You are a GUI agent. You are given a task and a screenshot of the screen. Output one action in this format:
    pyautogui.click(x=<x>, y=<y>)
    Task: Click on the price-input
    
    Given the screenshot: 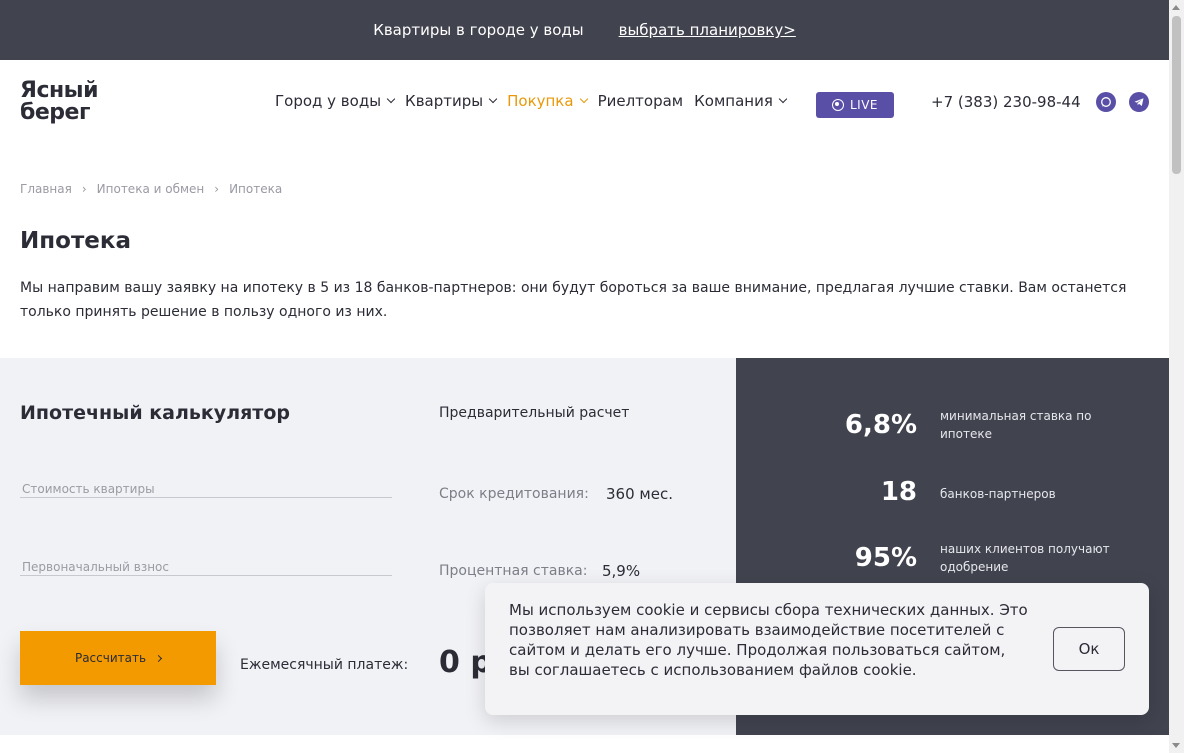 What is the action you would take?
    pyautogui.click(x=206, y=489)
    